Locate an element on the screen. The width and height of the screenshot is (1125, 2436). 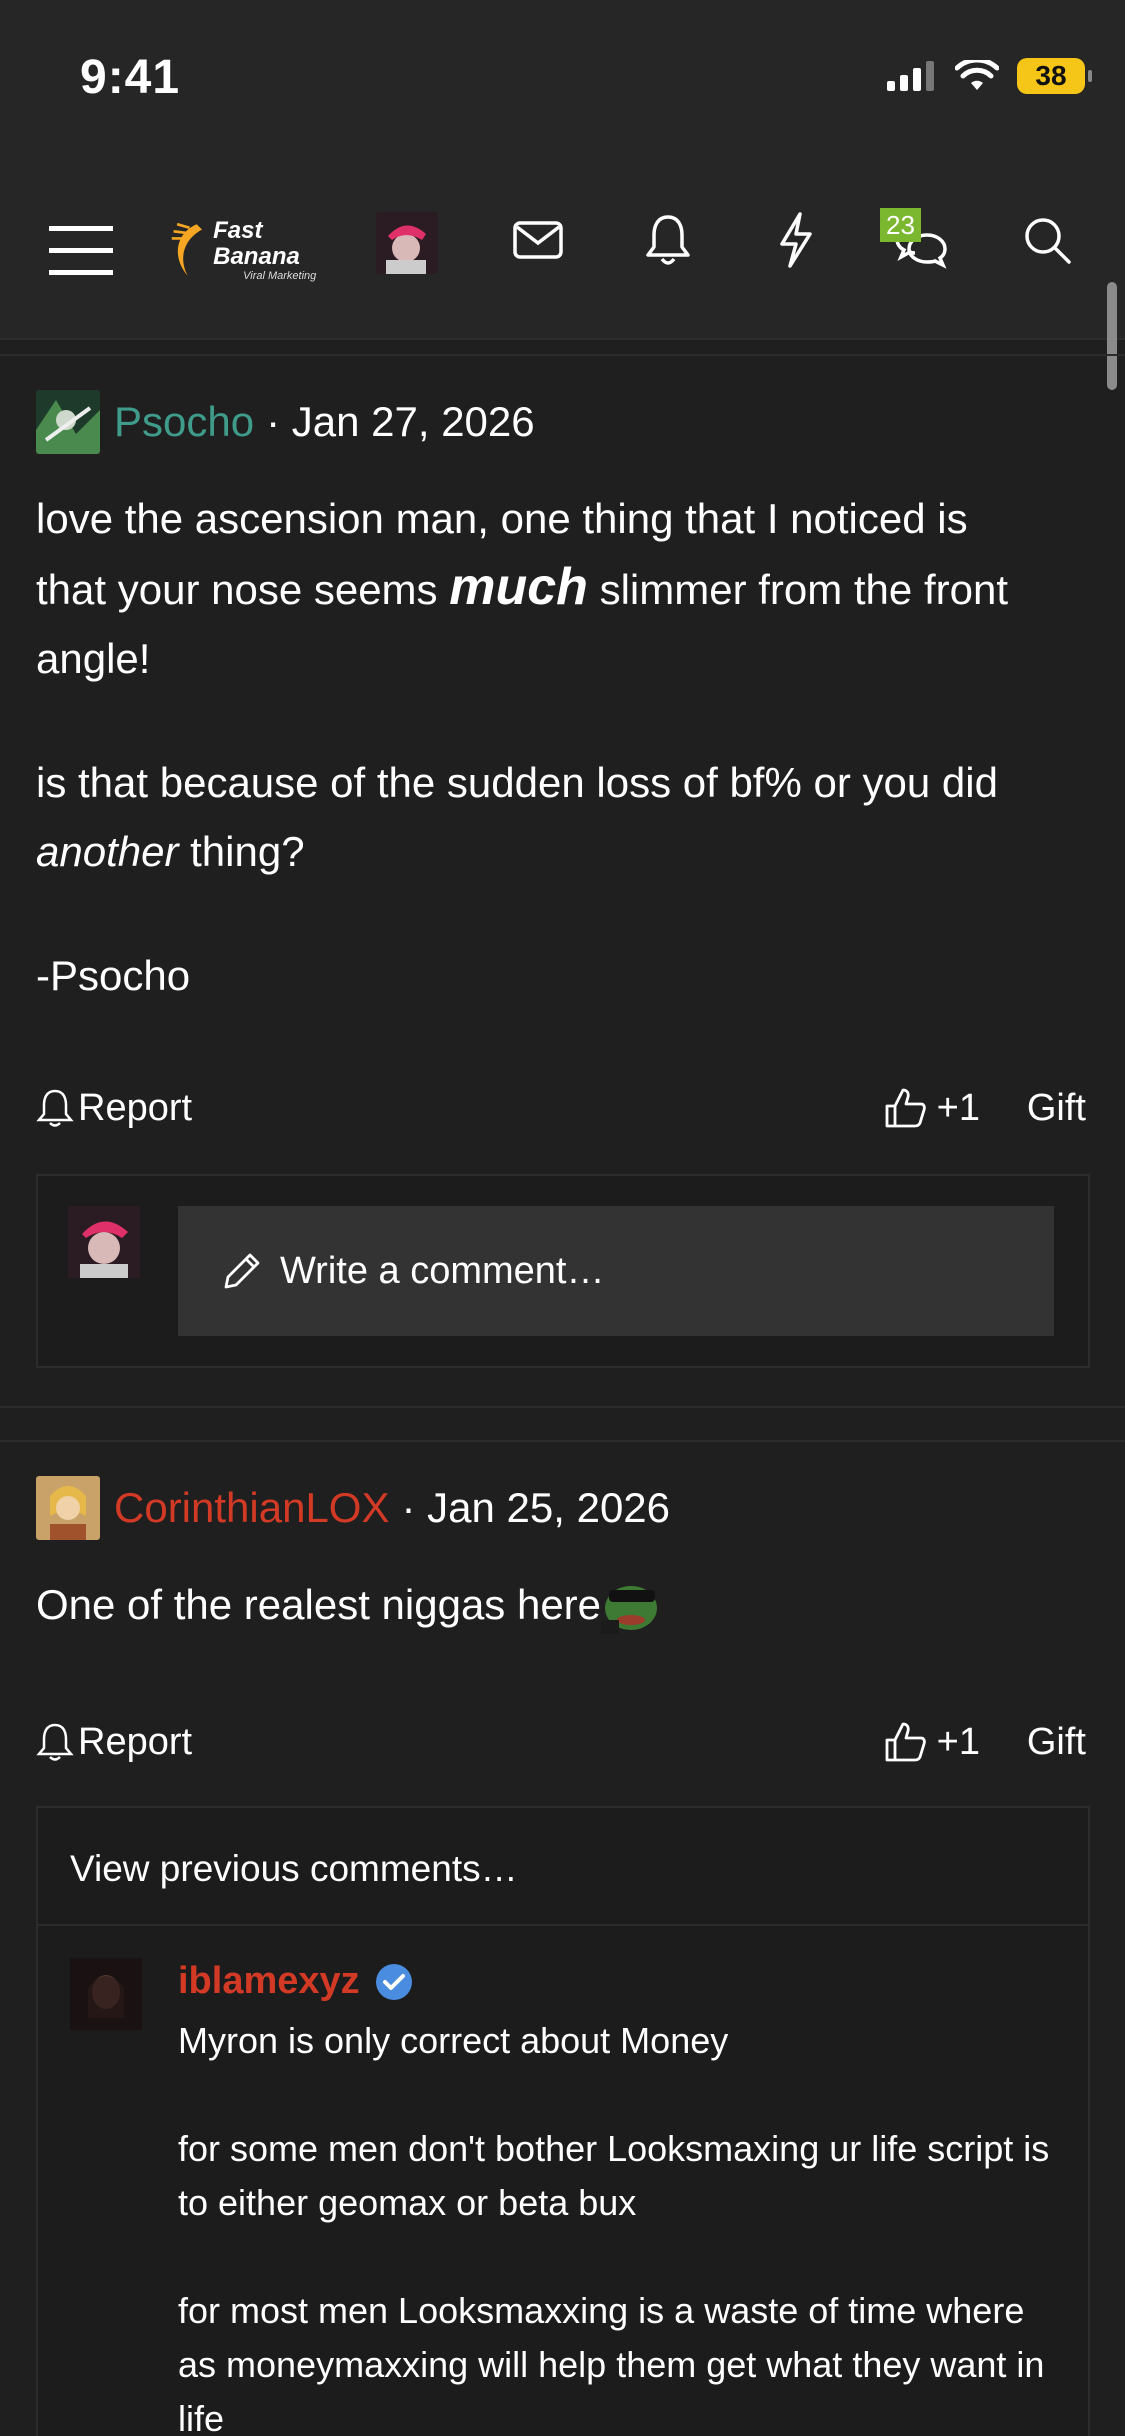
conversations-badge: 23 is located at coordinates (900, 225).